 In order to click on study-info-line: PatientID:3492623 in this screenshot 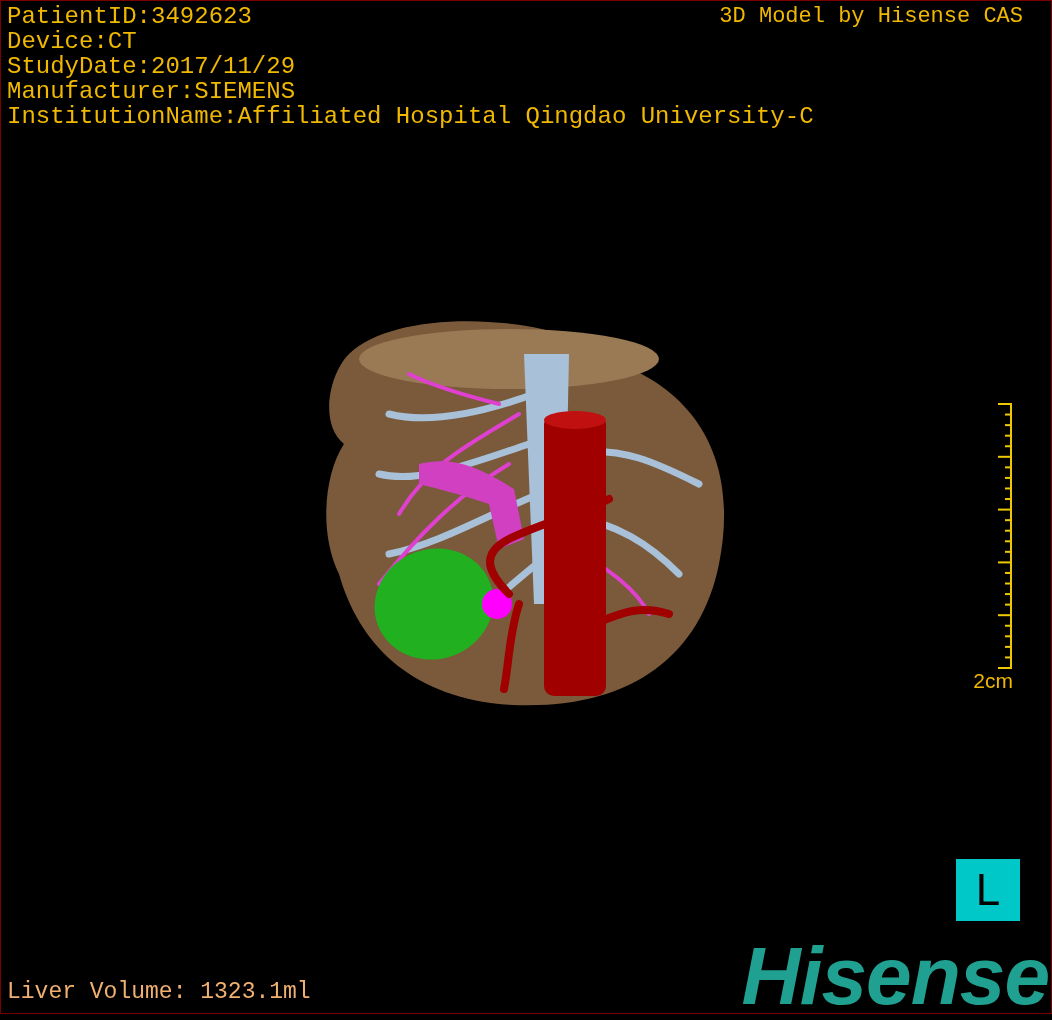, I will do `click(129, 16)`.